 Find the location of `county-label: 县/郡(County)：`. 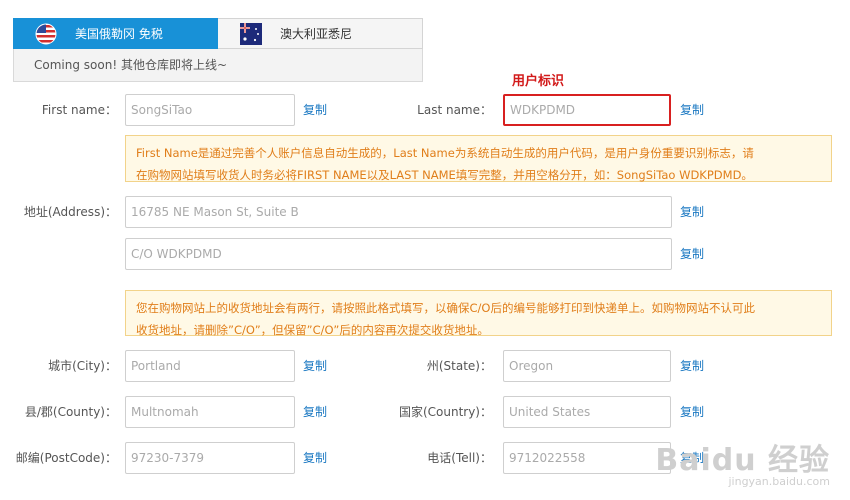

county-label: 县/郡(County)： is located at coordinates (70, 412).